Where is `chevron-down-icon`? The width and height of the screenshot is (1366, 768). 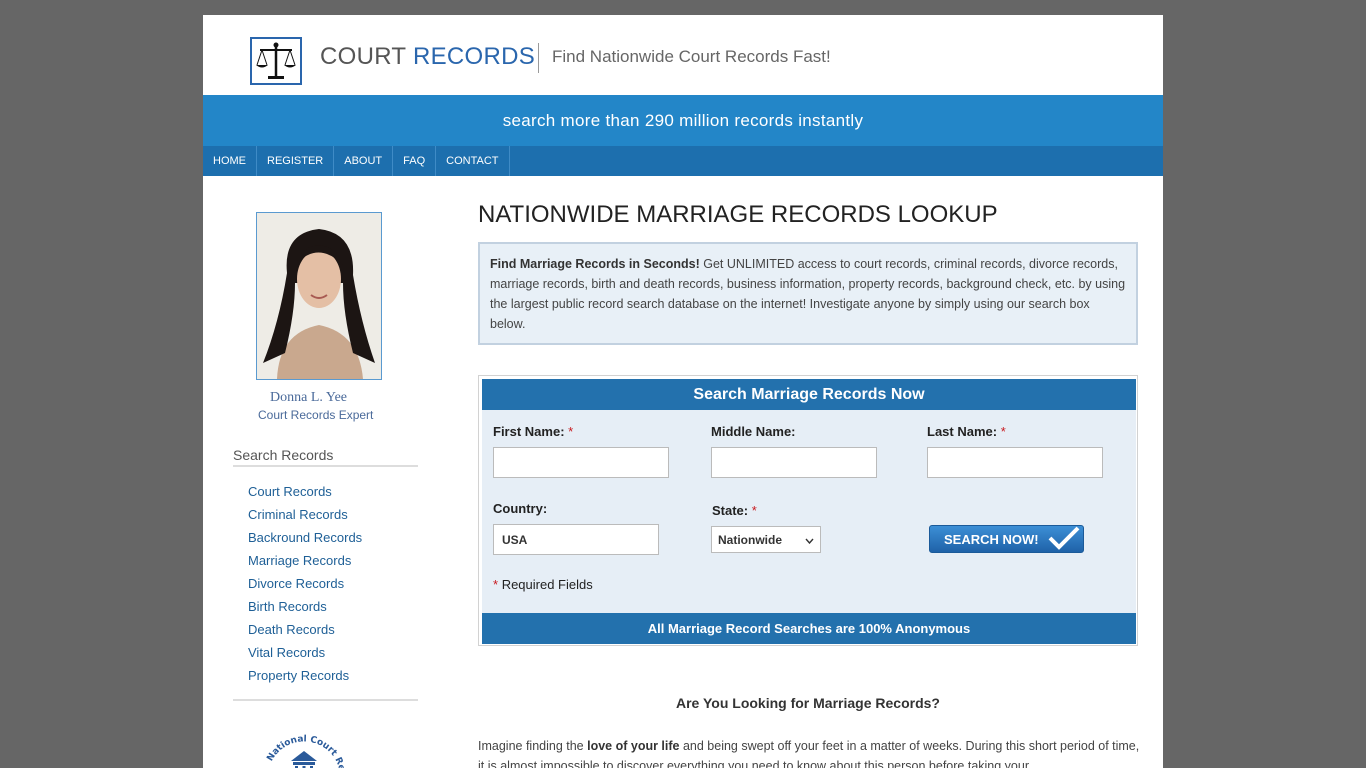 chevron-down-icon is located at coordinates (809, 540).